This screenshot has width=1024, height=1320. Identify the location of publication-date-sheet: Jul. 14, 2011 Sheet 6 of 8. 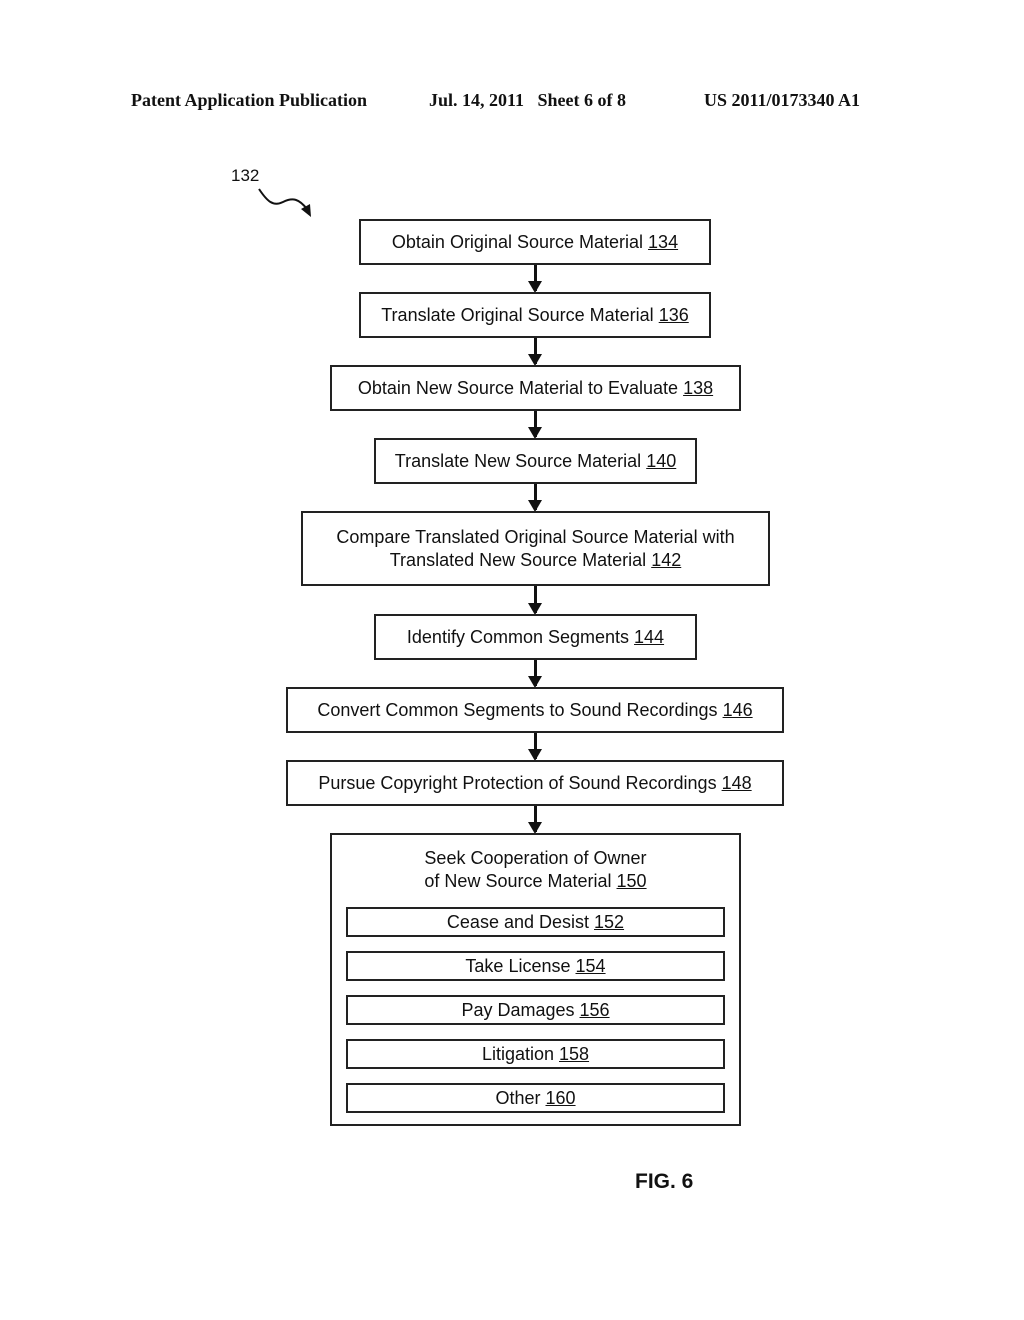
(528, 100).